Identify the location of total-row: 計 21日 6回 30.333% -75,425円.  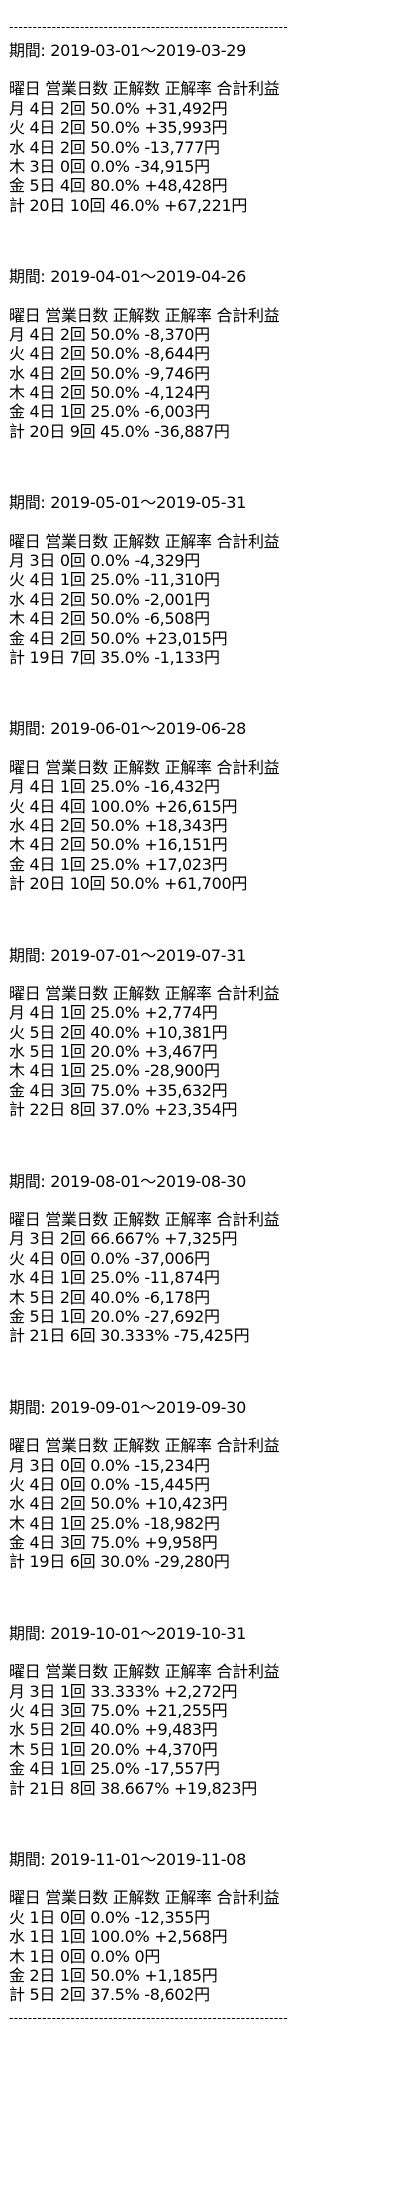
(129, 1336).